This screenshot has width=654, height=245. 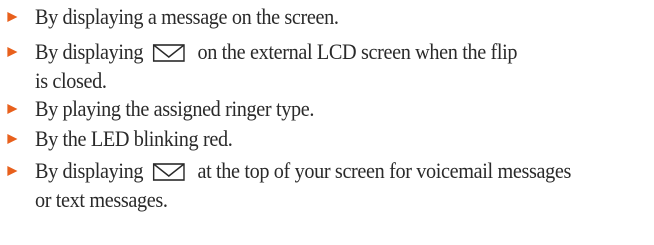 I want to click on list-item: By the LED blinking red., so click(x=316, y=139).